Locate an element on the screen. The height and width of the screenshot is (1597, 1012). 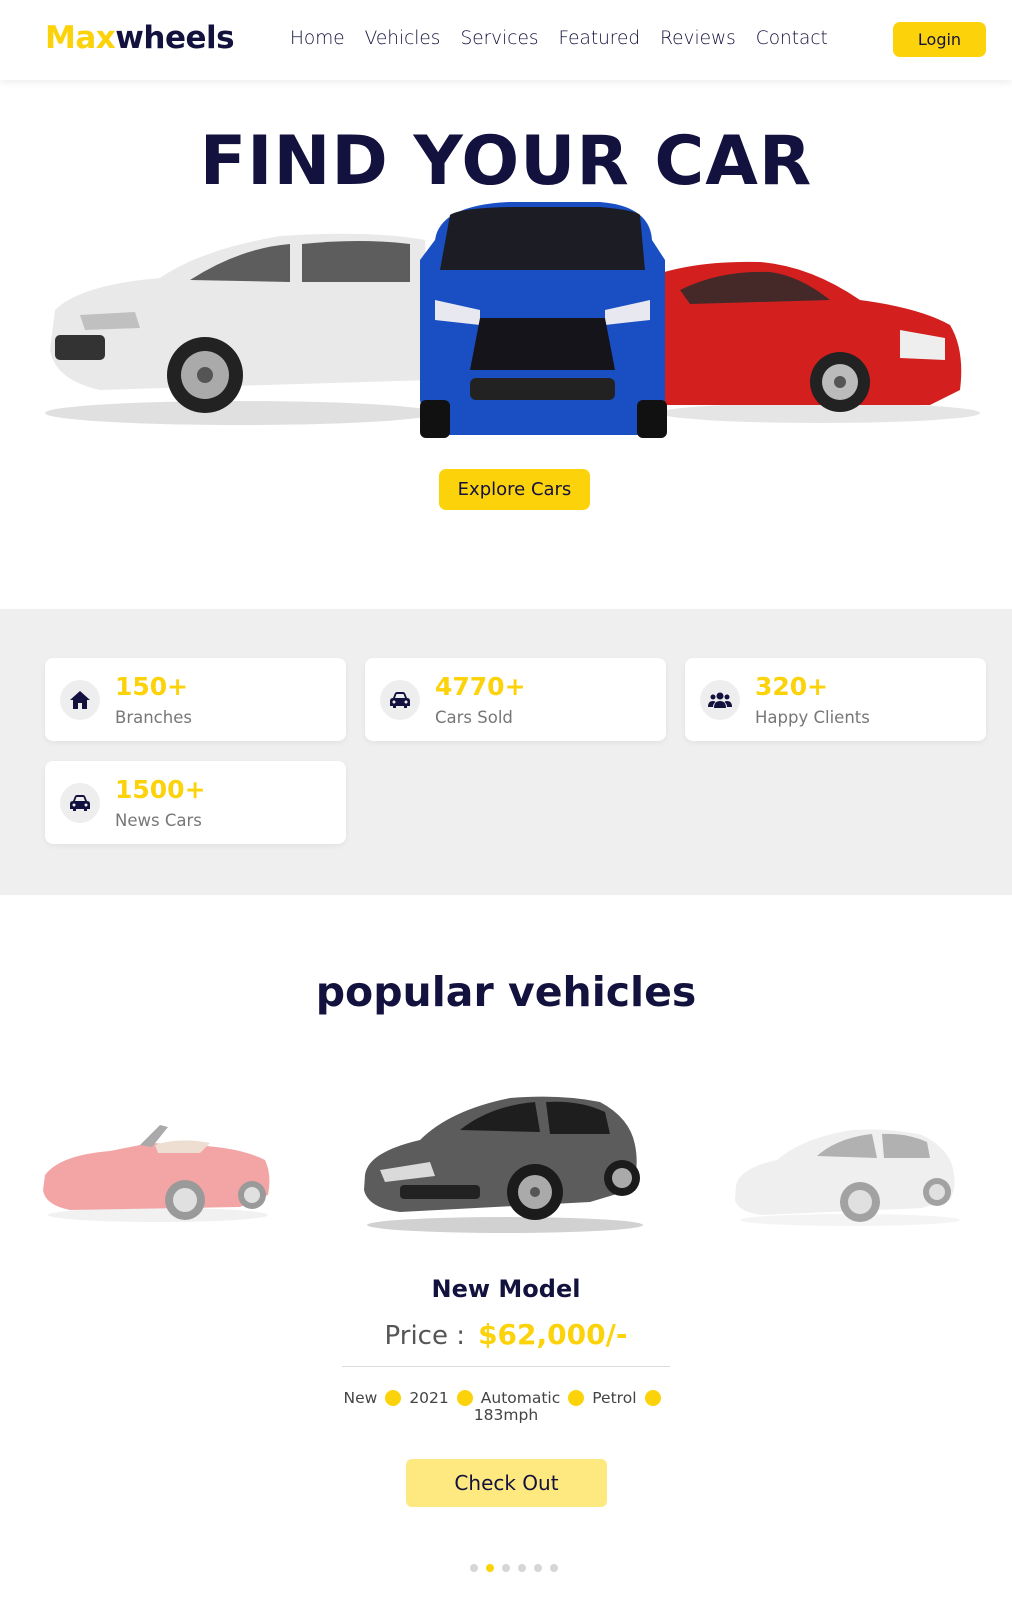
spec-condition: New is located at coordinates (360, 1398).